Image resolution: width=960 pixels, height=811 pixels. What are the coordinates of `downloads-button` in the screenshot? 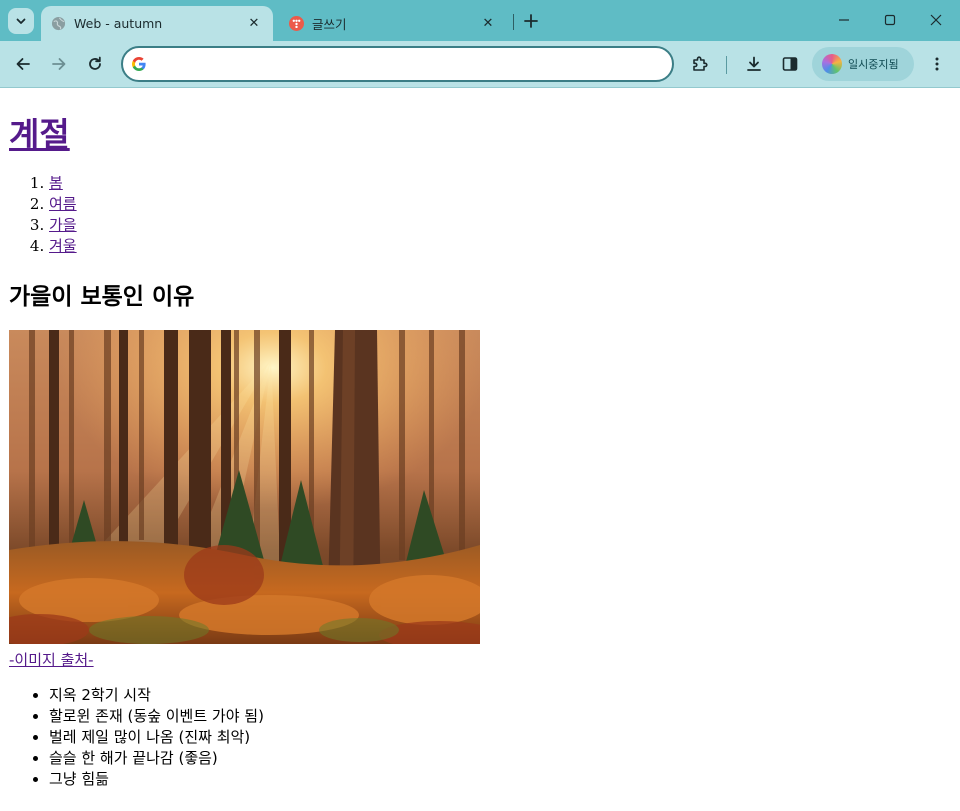 It's located at (754, 64).